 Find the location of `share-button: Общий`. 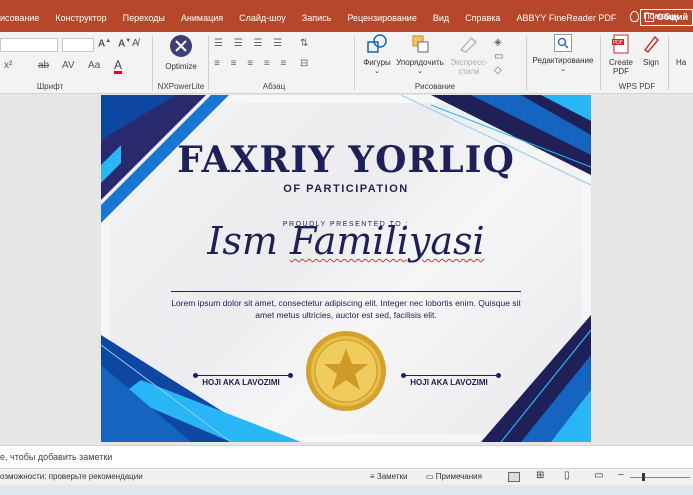

share-button: Общий is located at coordinates (666, 17).